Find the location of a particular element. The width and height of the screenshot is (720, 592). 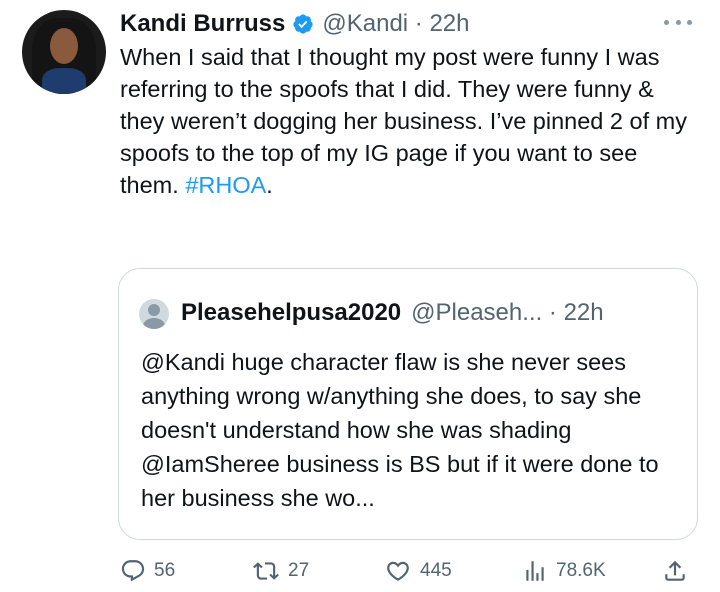

share-button is located at coordinates (675, 571).